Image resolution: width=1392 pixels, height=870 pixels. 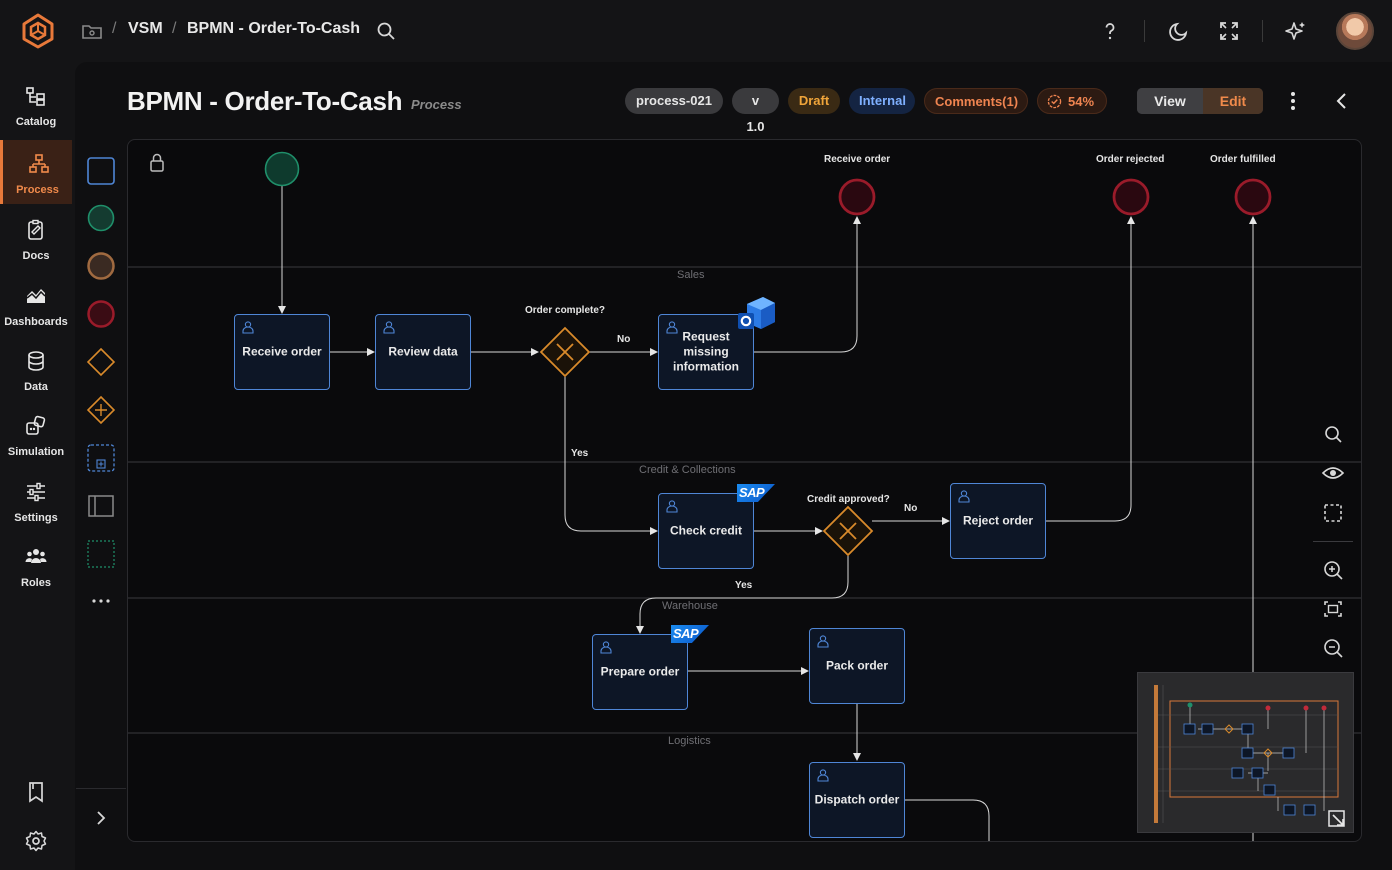 What do you see at coordinates (265, 101) in the screenshot?
I see `page-title: BPMN - Order-To-Cash` at bounding box center [265, 101].